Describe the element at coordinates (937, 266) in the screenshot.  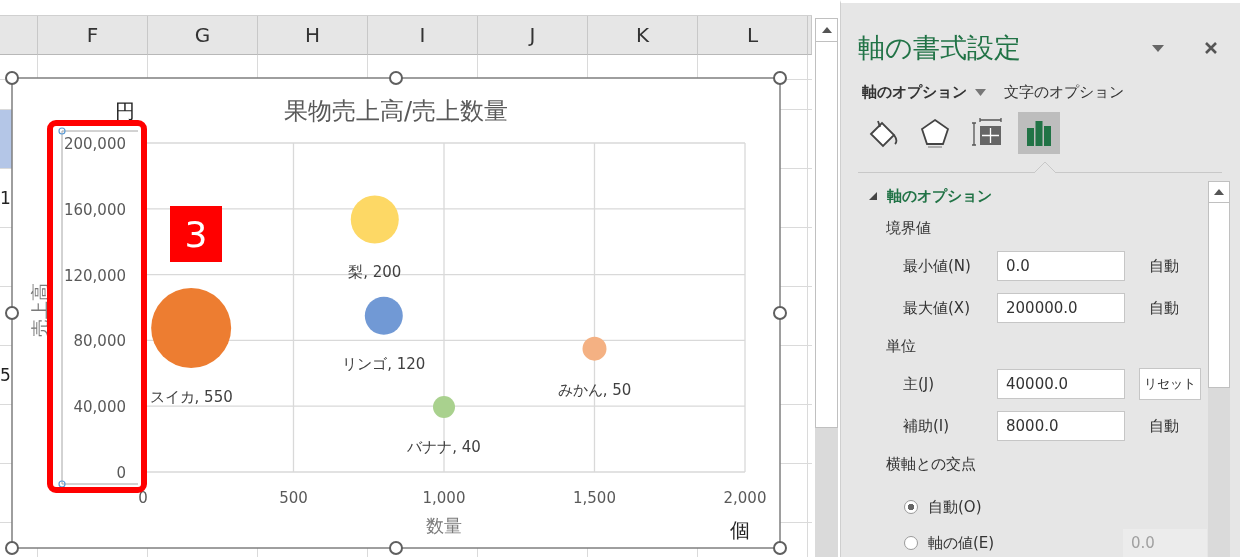
I see `field-label: 最小値(N)` at that location.